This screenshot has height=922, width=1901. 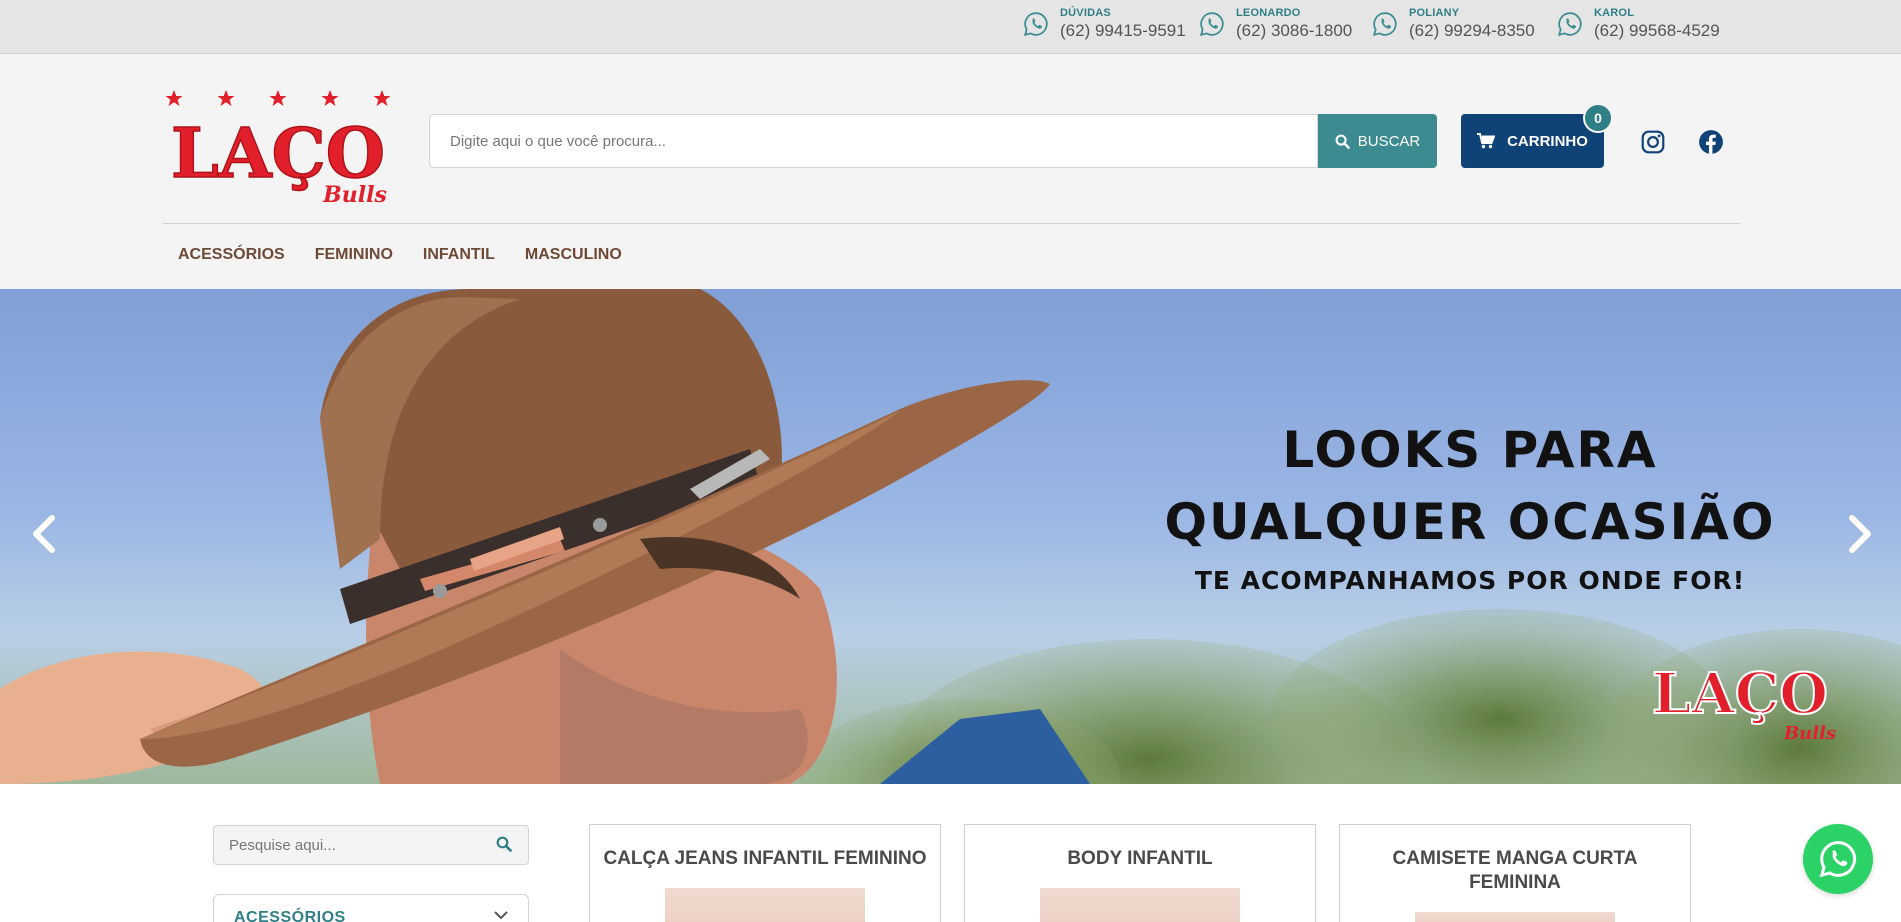 I want to click on chevron-down-icon, so click(x=501, y=915).